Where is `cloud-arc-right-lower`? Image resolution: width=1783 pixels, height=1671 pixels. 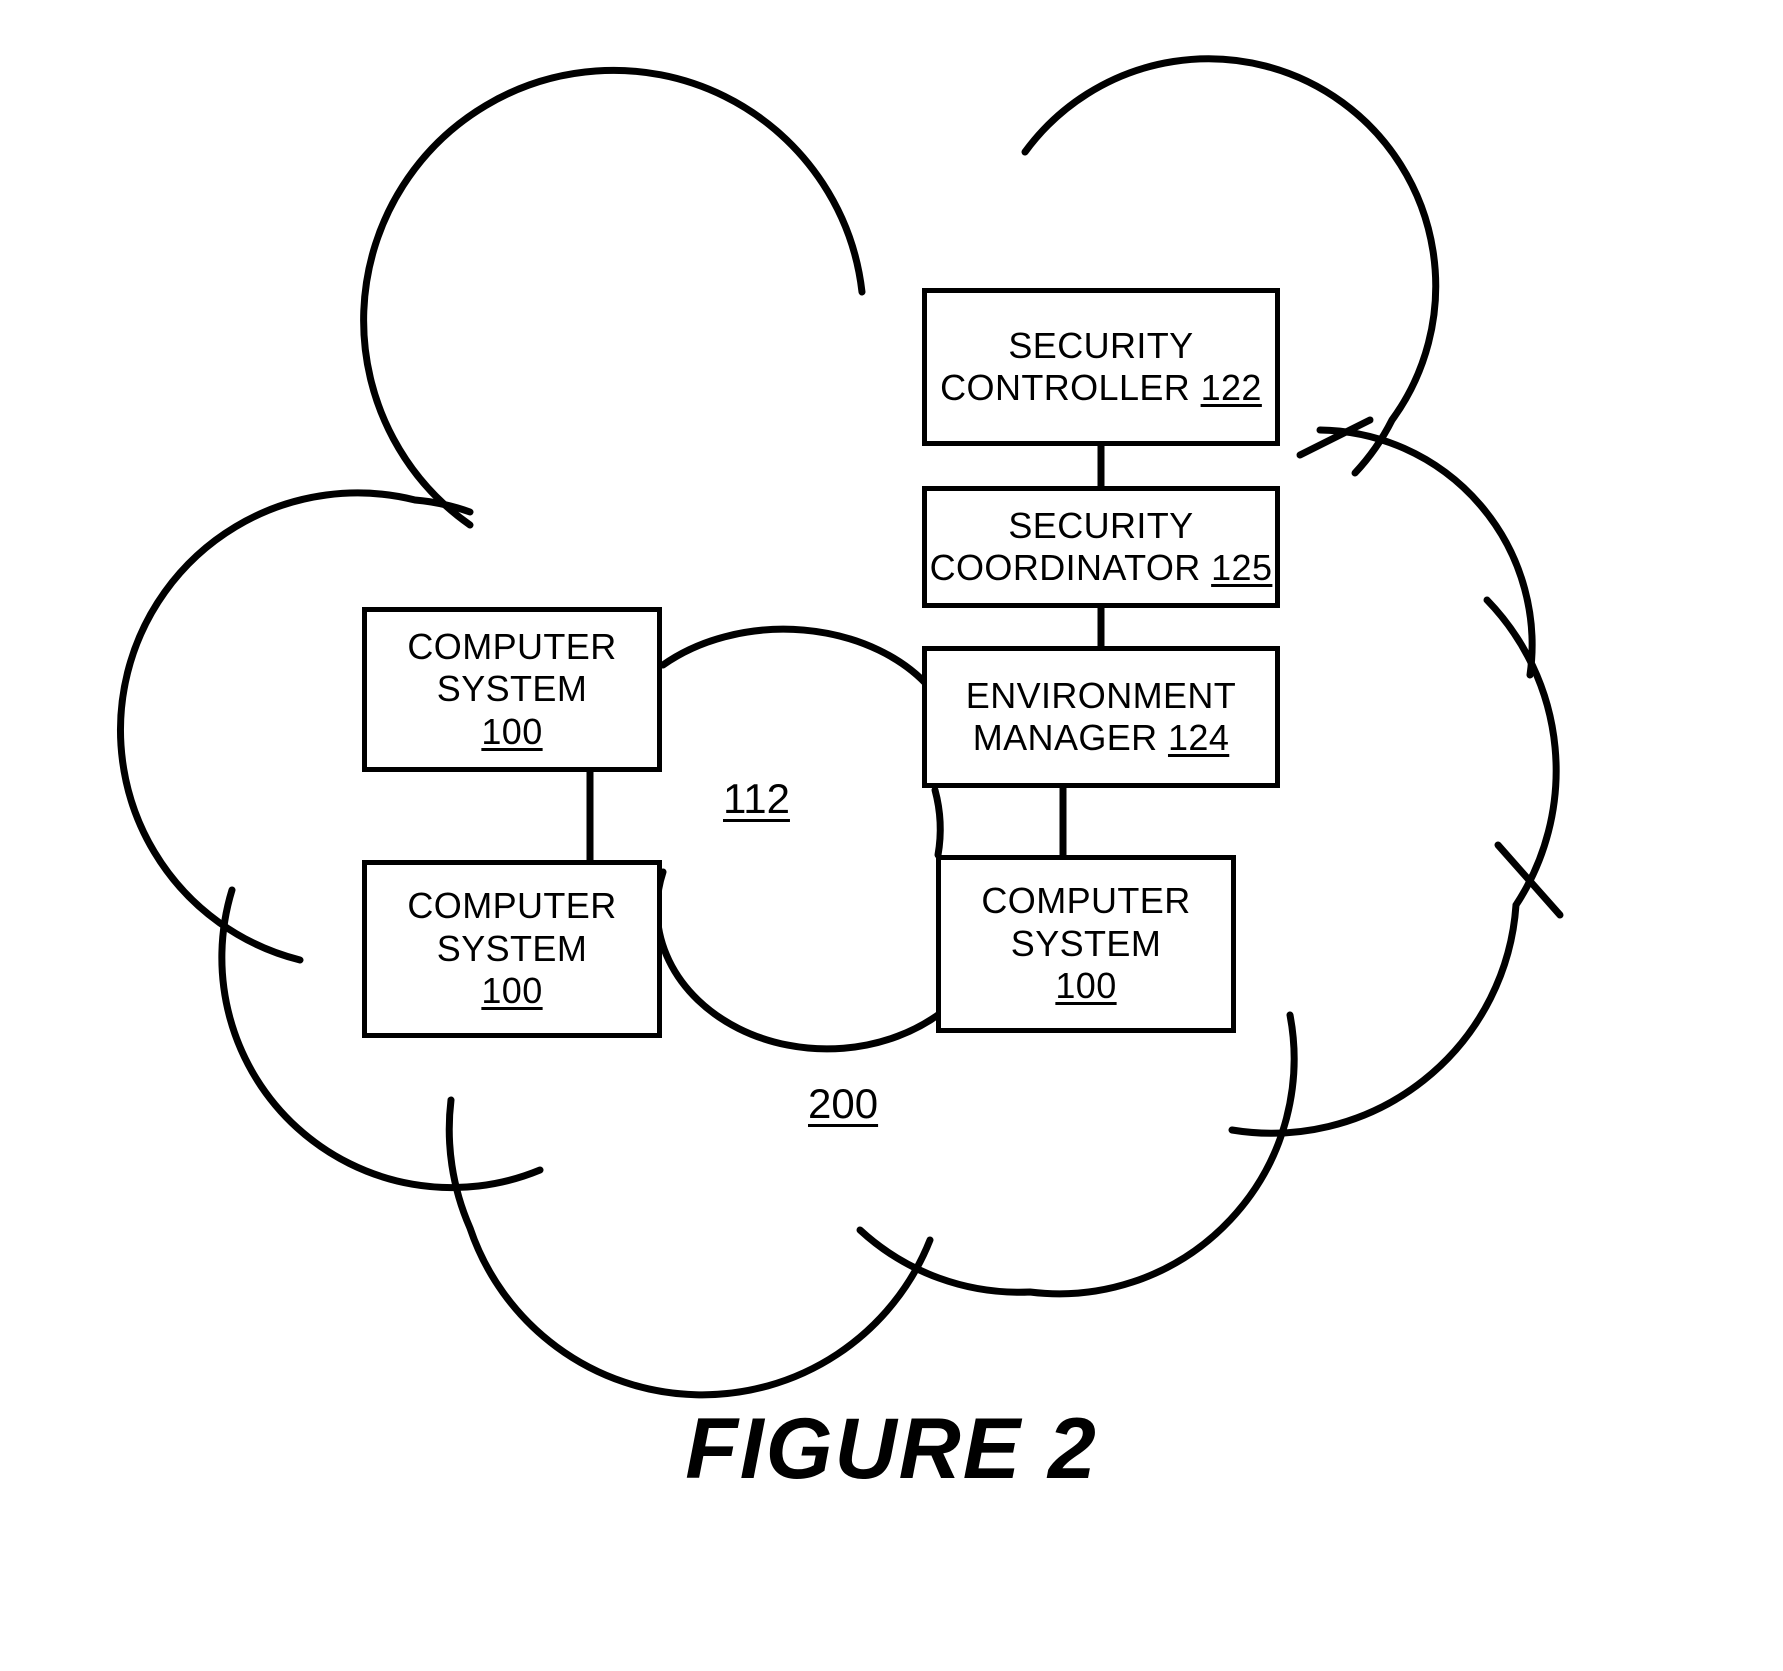 cloud-arc-right-lower is located at coordinates (1394, 866).